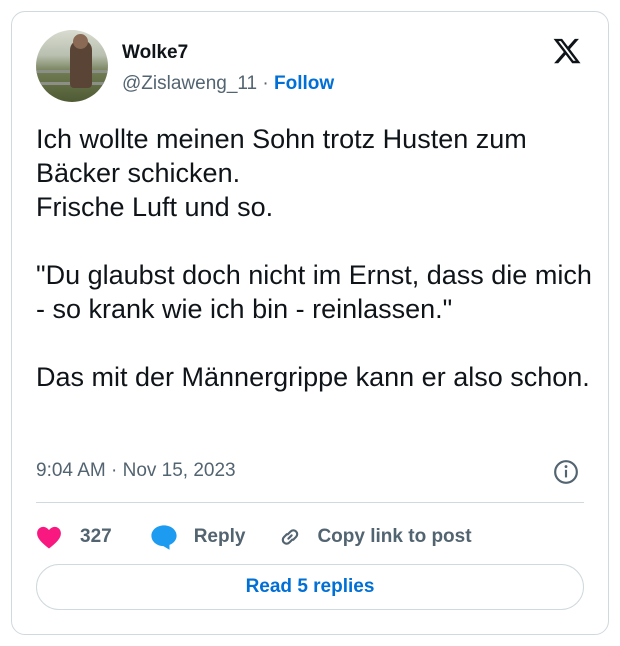 Image resolution: width=620 pixels, height=646 pixels. Describe the element at coordinates (96, 536) in the screenshot. I see `like-count: 327` at that location.